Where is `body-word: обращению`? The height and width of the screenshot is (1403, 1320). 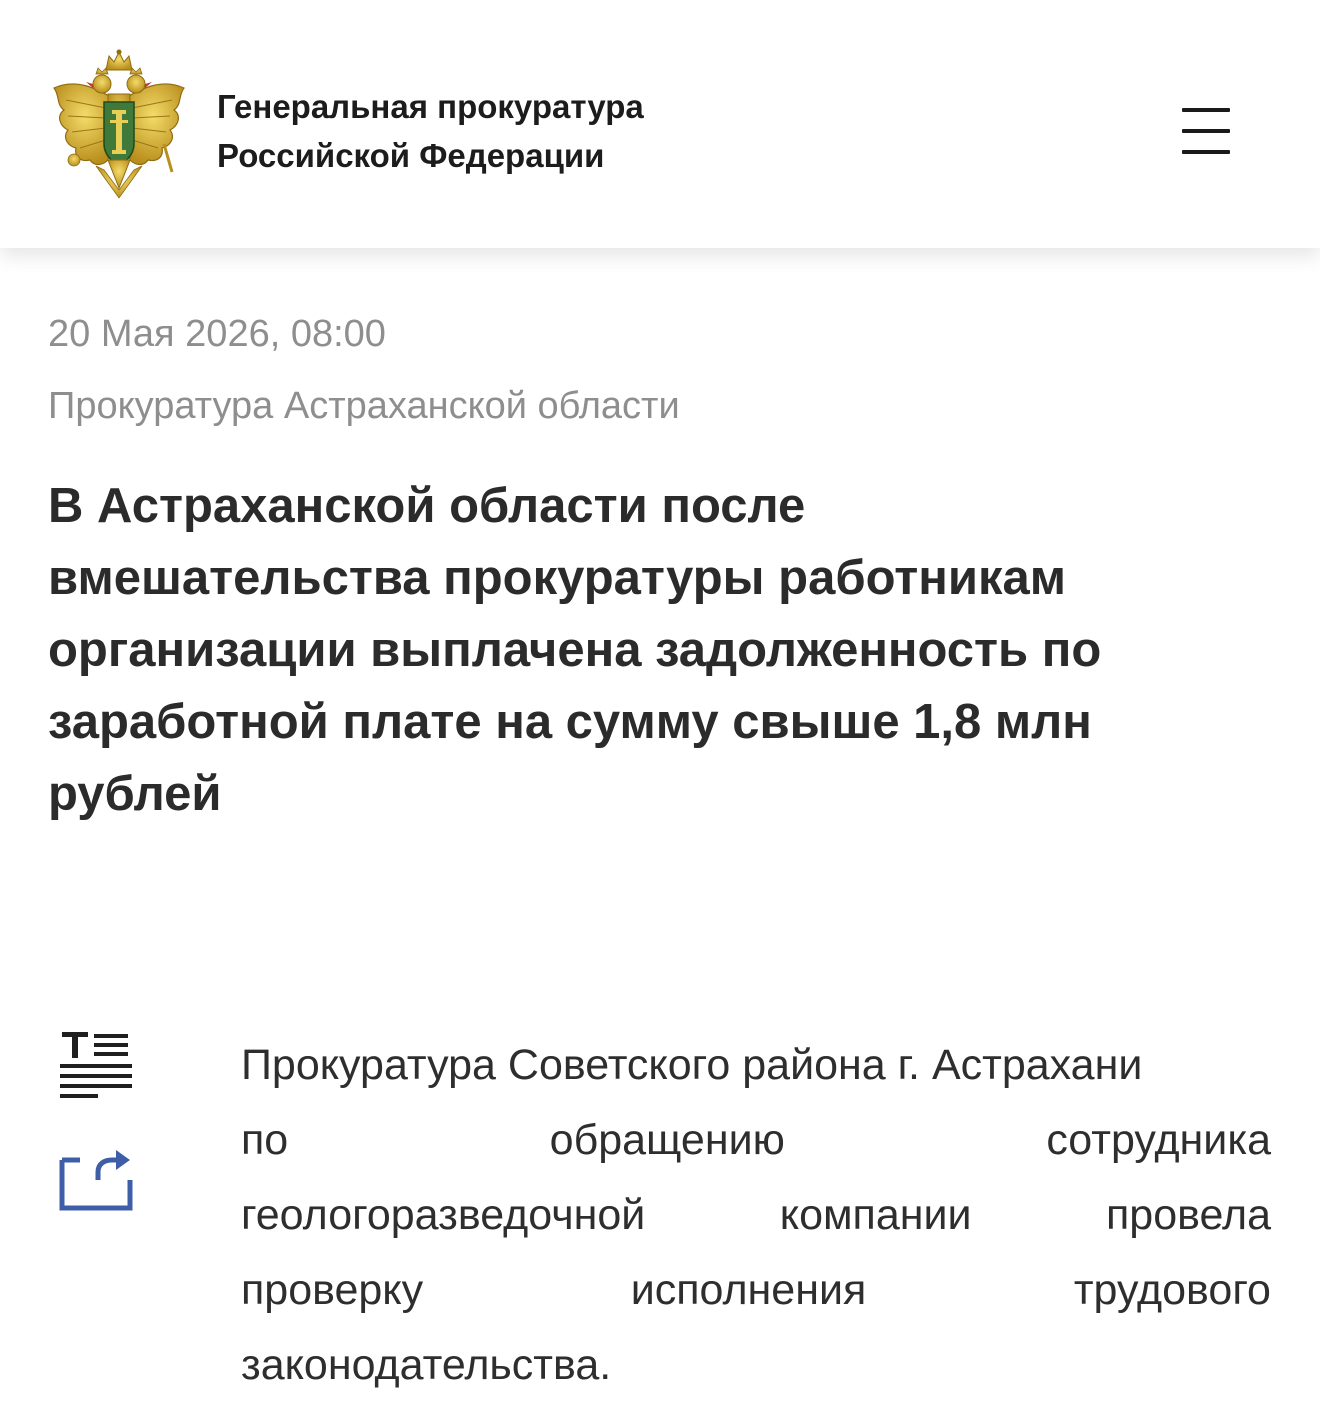
body-word: обращению is located at coordinates (667, 1140).